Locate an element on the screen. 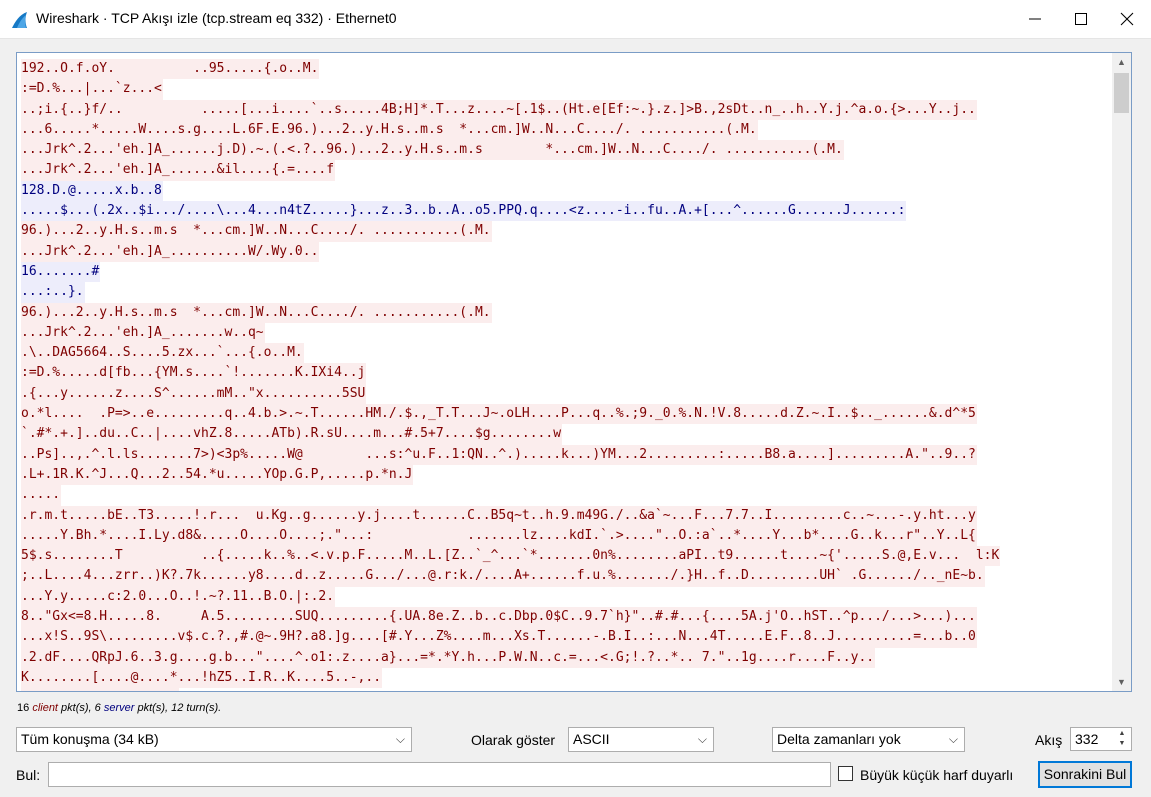 The width and height of the screenshot is (1151, 797). client-stream-line: 192..O.f.oY. ..95.....{.o..M. is located at coordinates (565, 69).